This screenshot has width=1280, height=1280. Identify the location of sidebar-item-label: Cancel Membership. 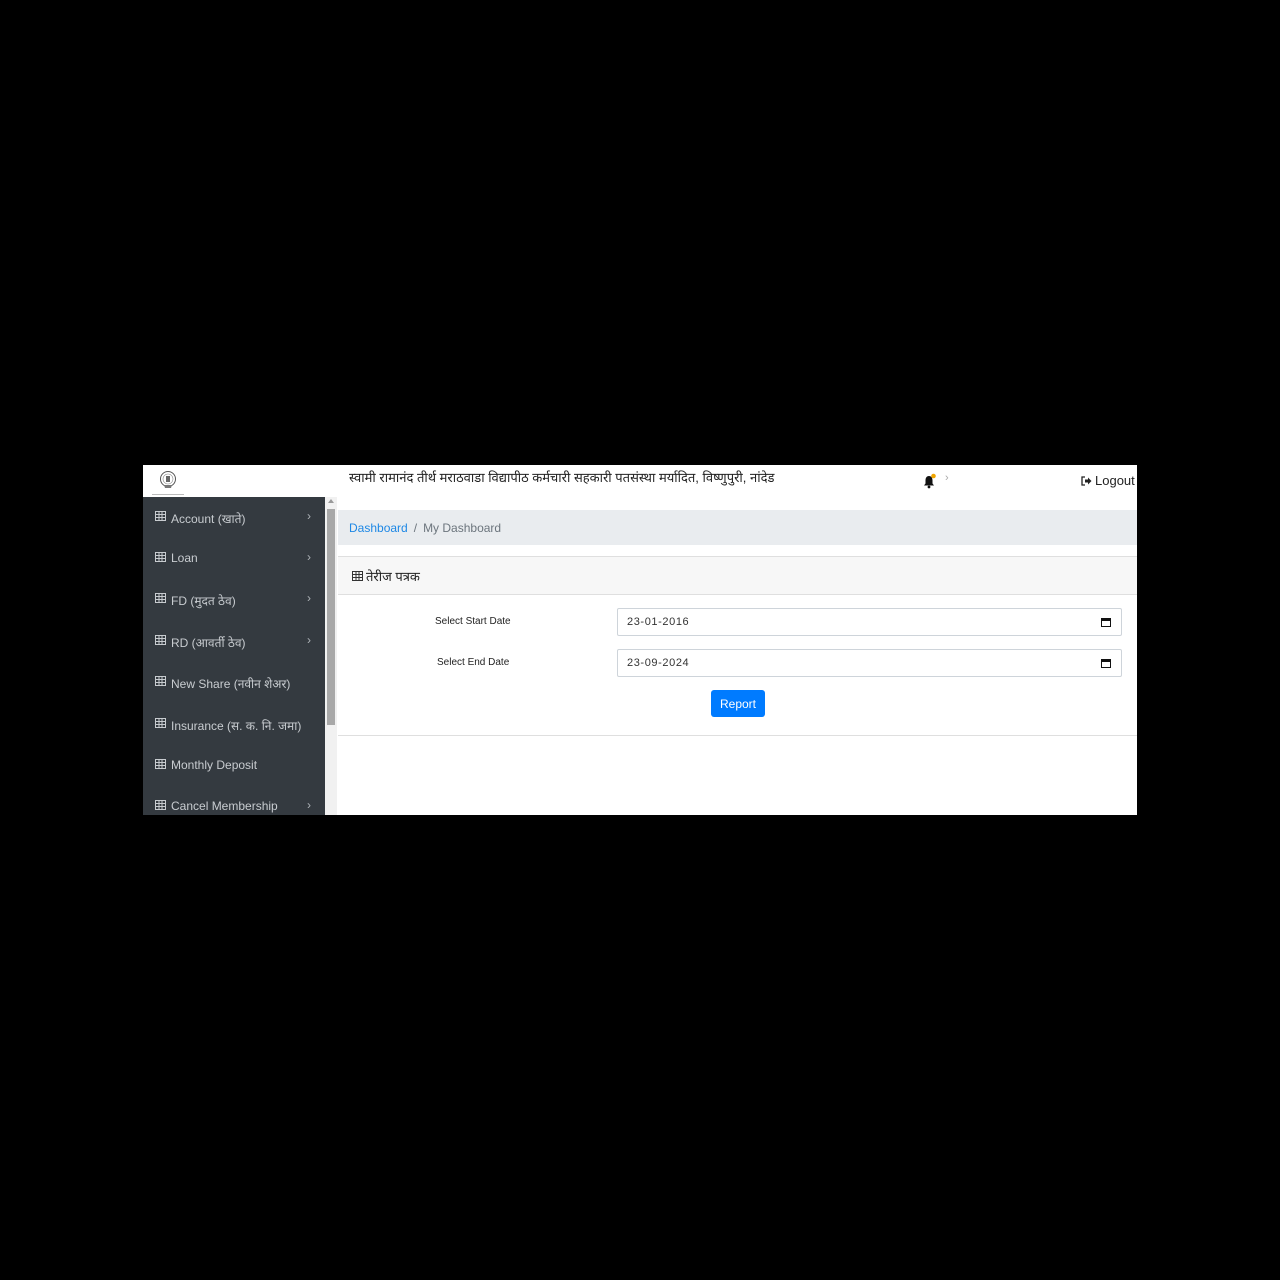
(224, 806).